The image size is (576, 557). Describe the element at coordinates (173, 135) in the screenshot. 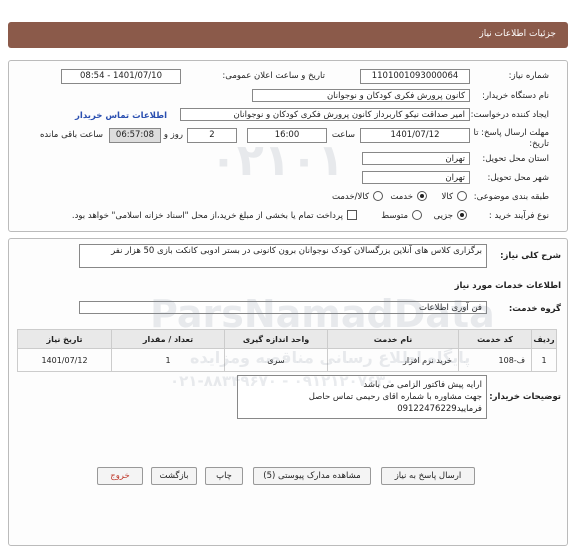

I see `days-label: روز و` at that location.